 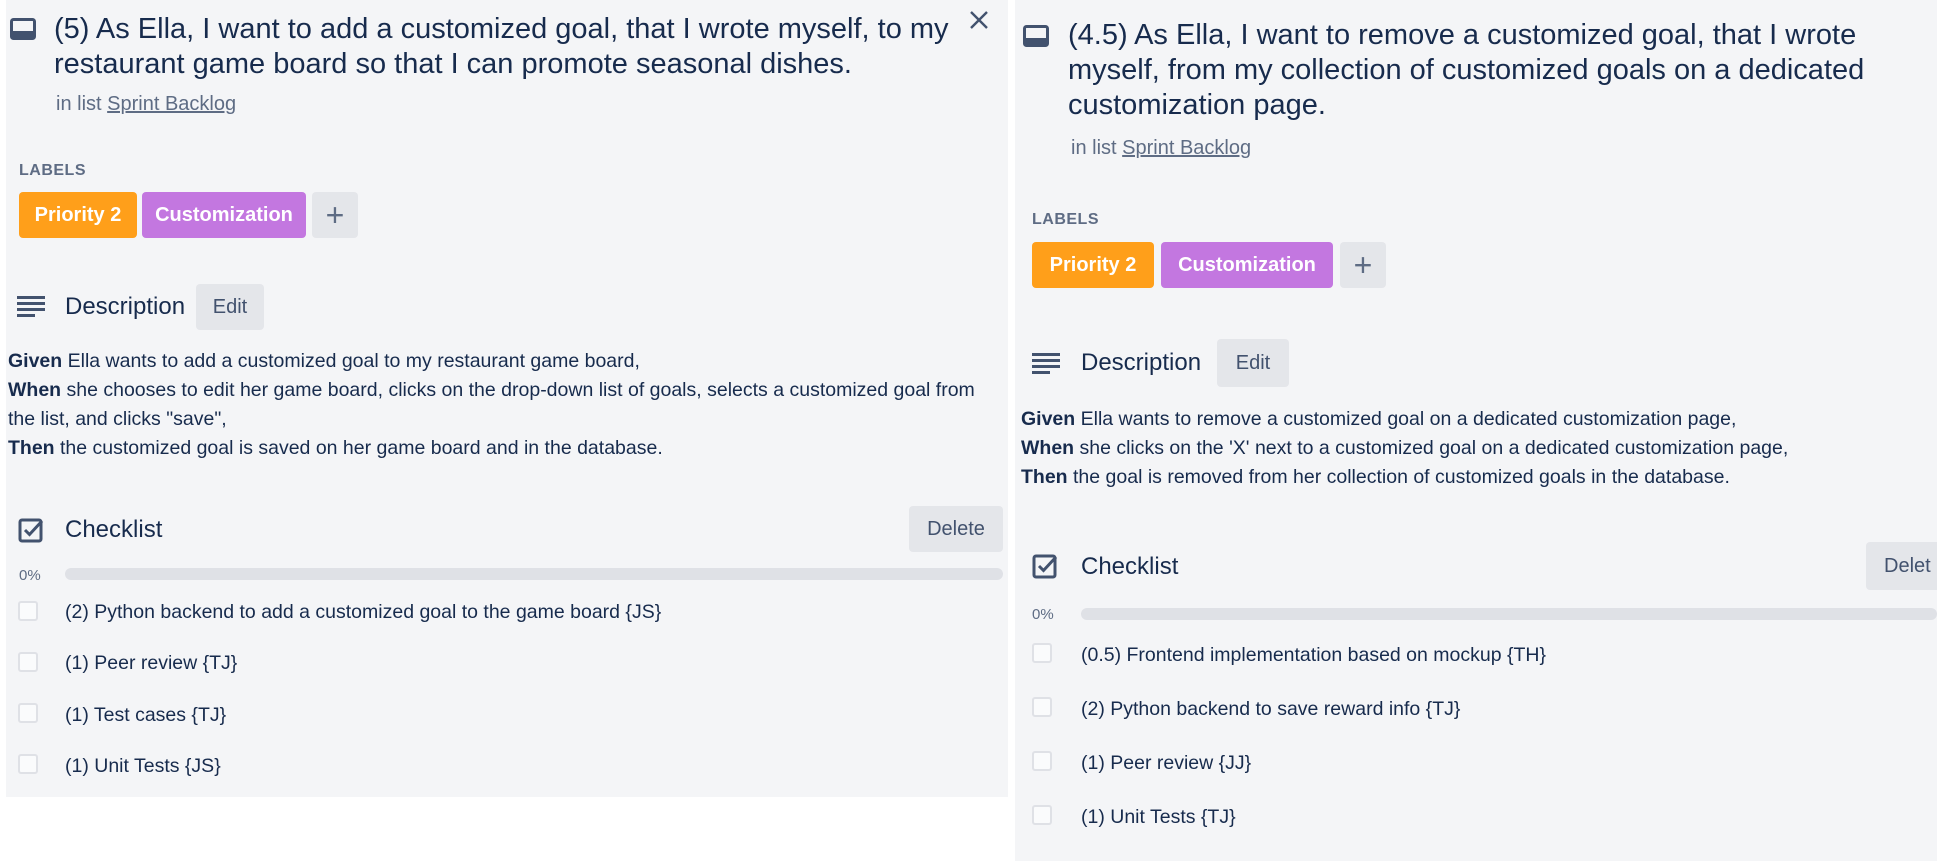 What do you see at coordinates (956, 529) in the screenshot?
I see `delete-checklist-button: Delete` at bounding box center [956, 529].